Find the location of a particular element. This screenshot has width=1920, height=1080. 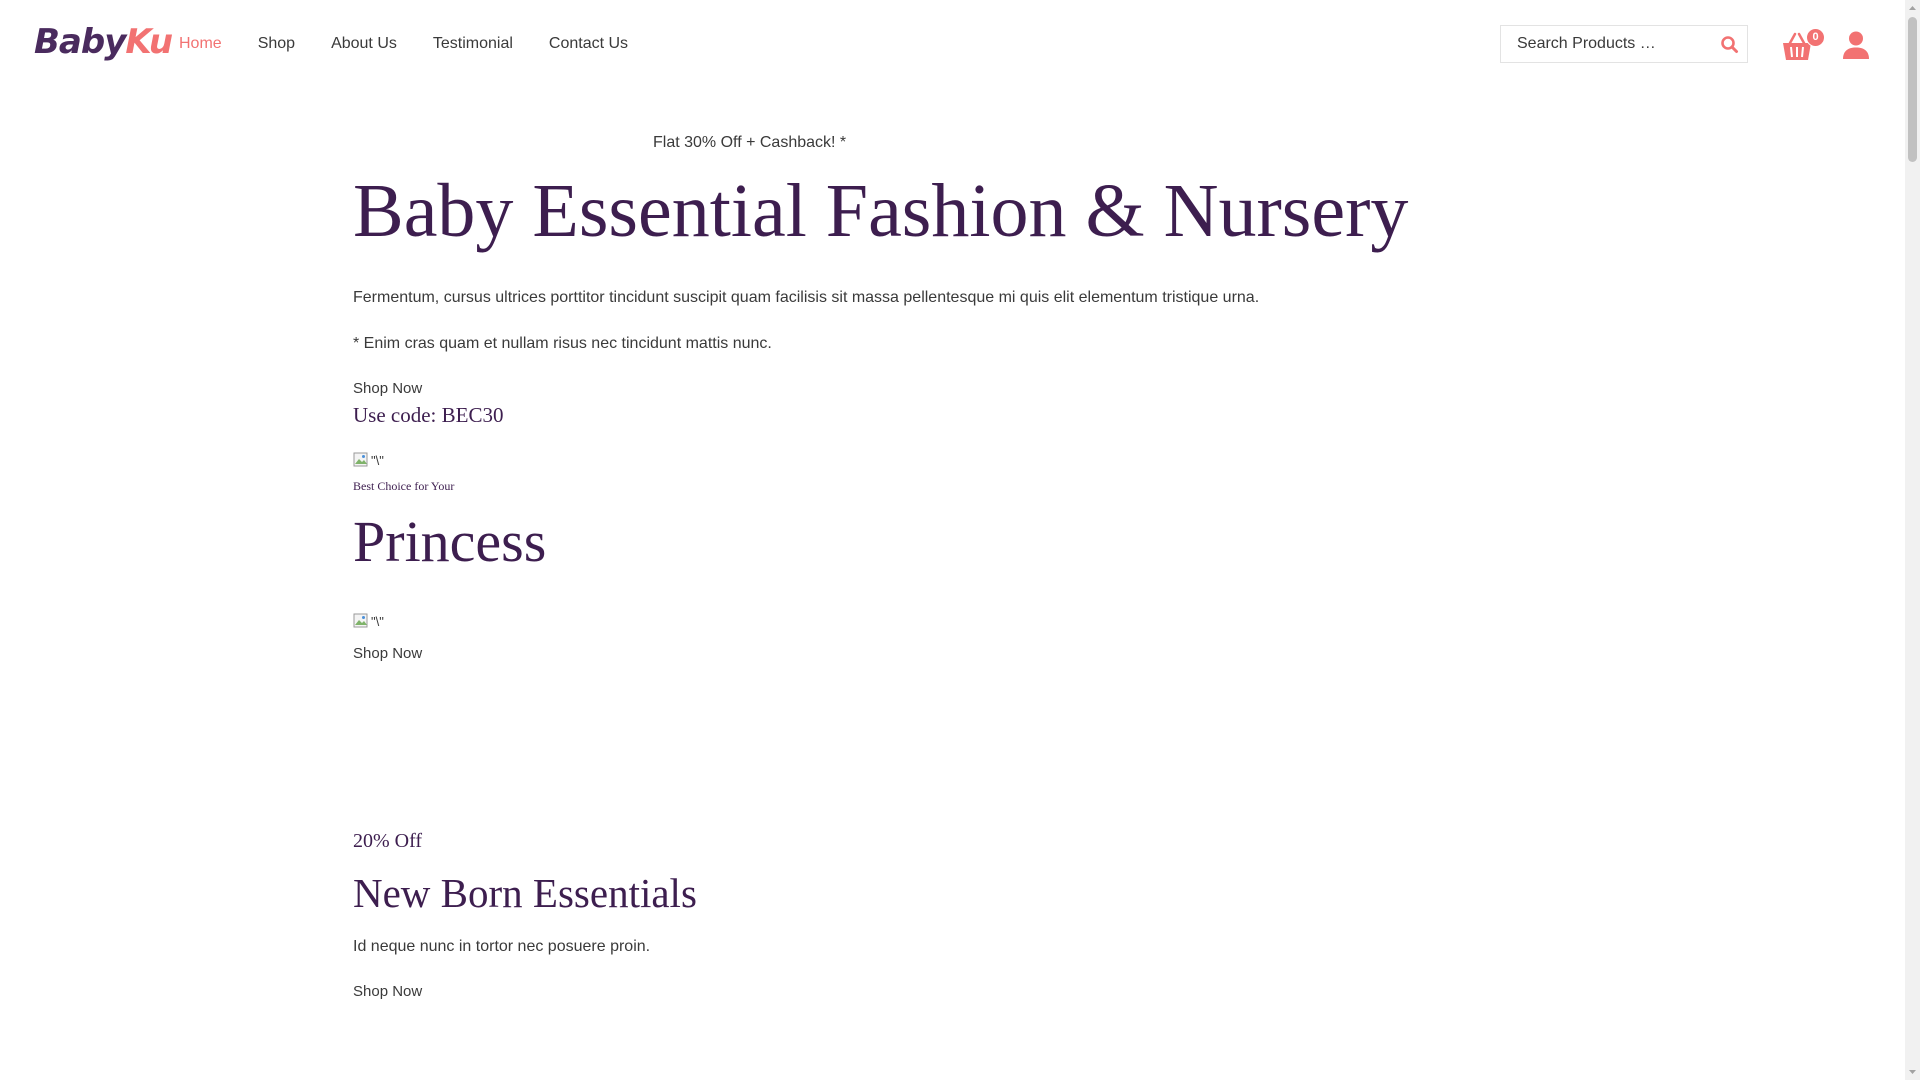

scroll-down-arrow-icon is located at coordinates (1912, 1072).